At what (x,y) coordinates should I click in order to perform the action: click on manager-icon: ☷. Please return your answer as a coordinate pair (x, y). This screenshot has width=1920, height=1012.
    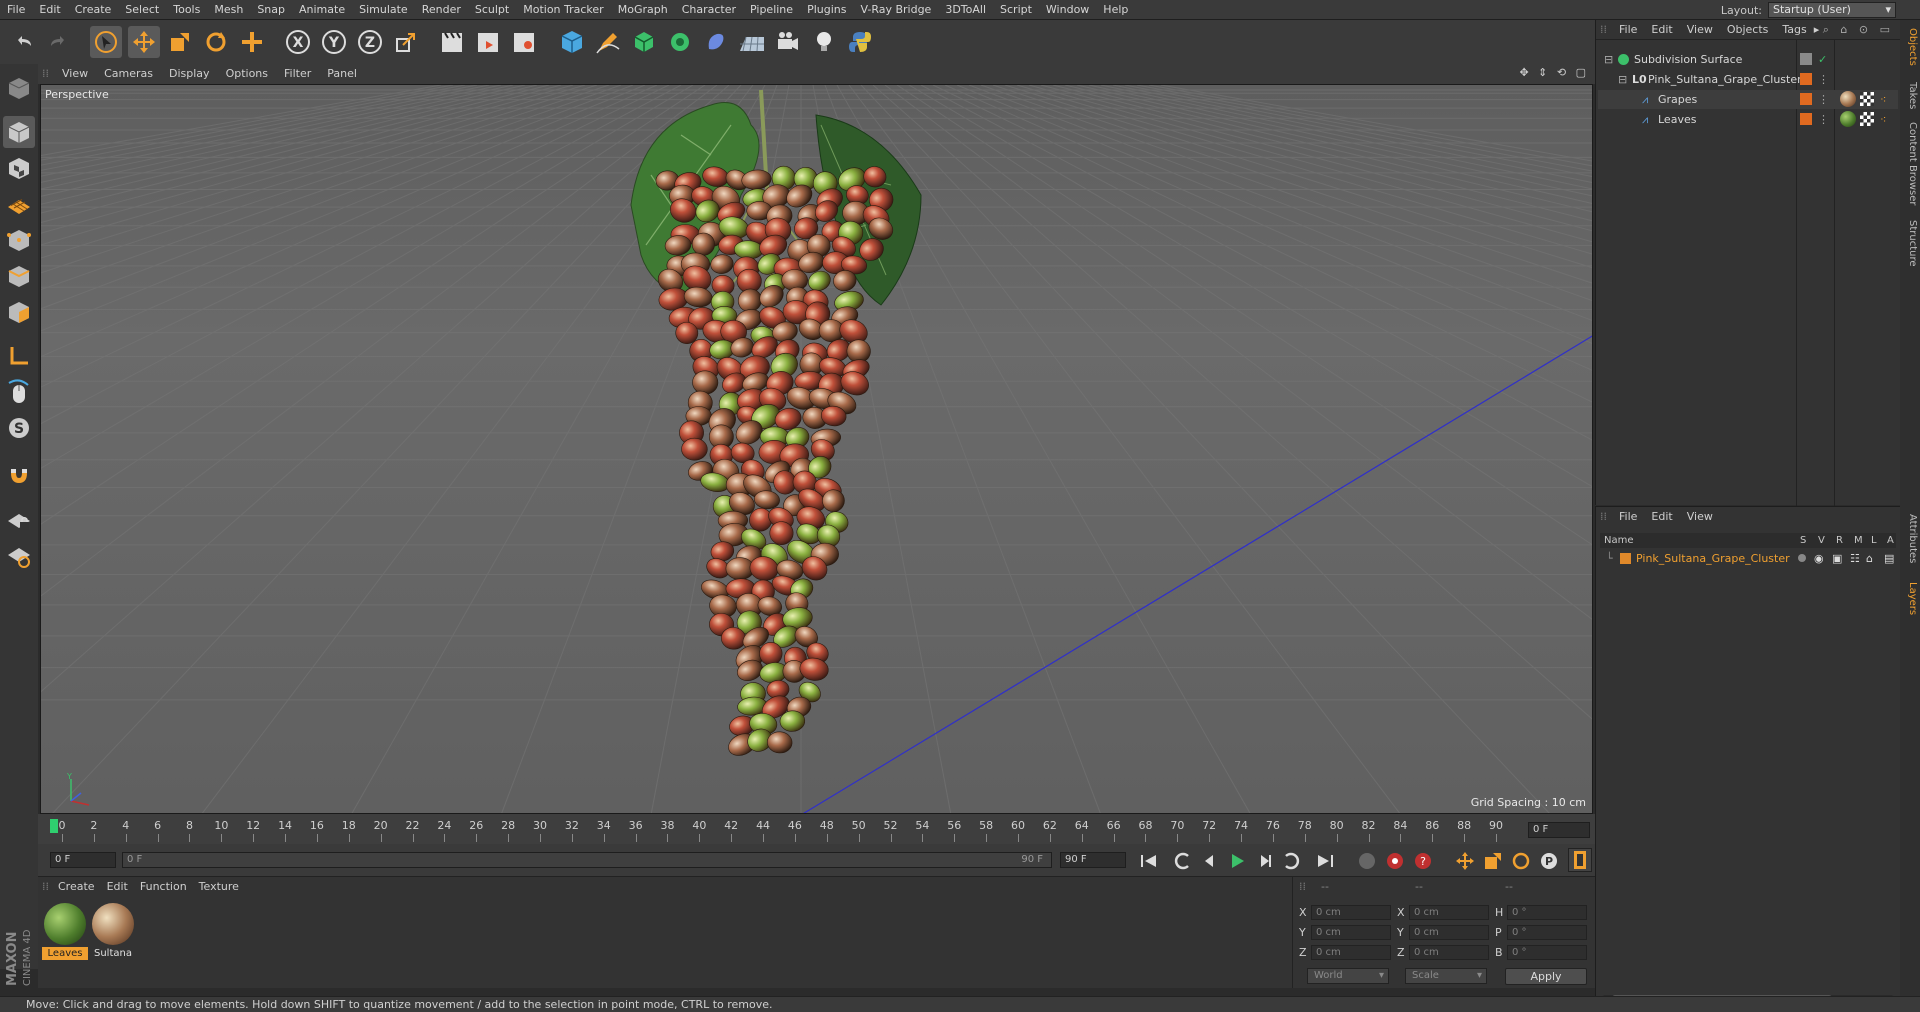
    Looking at the image, I should click on (1855, 558).